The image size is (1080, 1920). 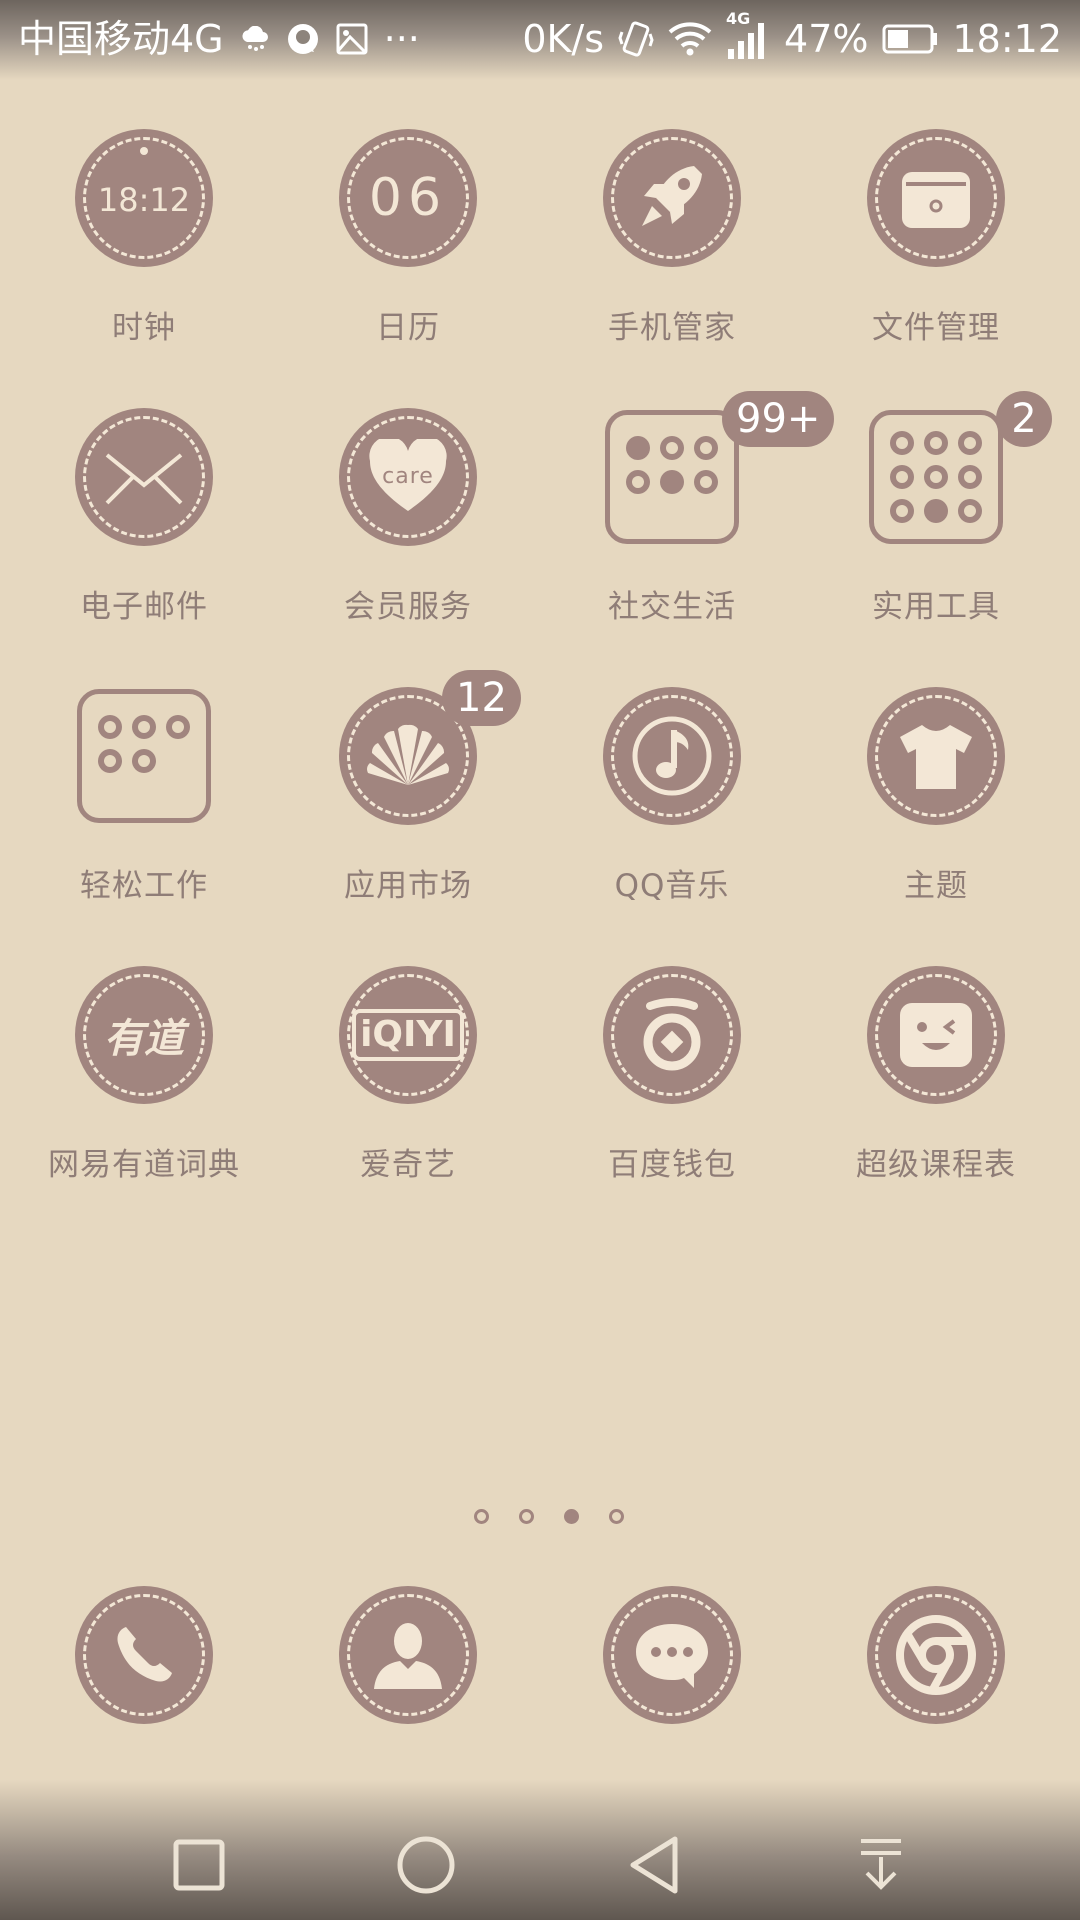 I want to click on app-label: 应用市场, so click(x=408, y=886).